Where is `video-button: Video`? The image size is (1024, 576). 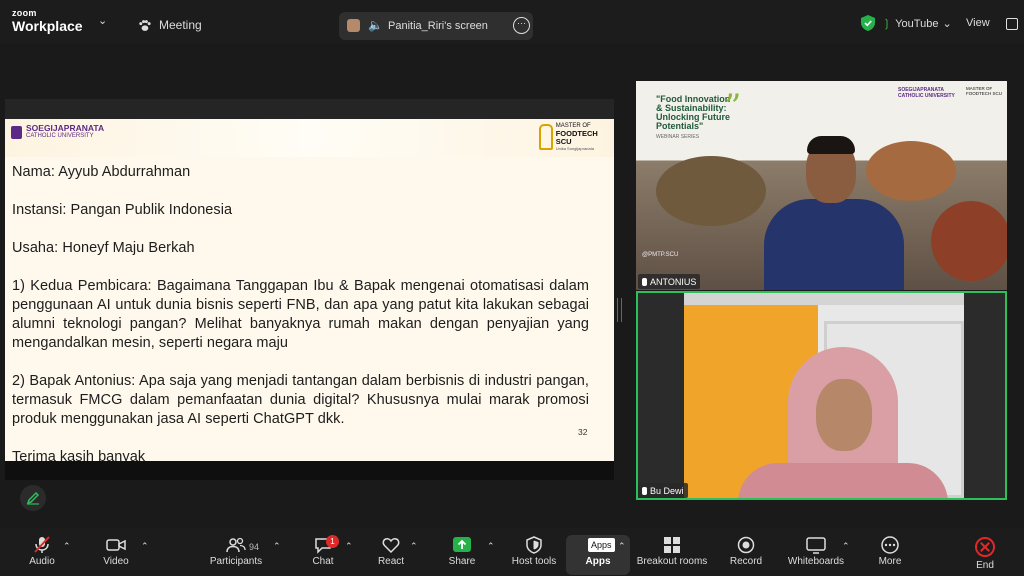
video-button: Video is located at coordinates (116, 548).